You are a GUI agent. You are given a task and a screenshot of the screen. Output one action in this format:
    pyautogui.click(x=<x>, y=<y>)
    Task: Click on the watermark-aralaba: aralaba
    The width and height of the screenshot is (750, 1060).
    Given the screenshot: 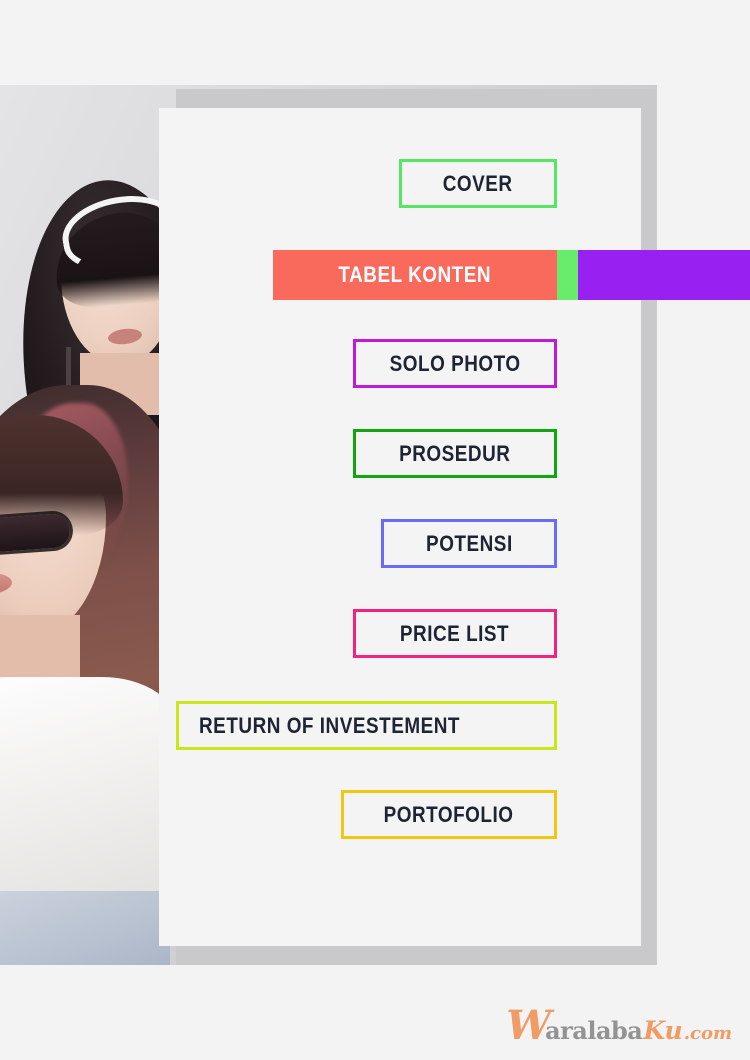 What is the action you would take?
    pyautogui.click(x=594, y=1030)
    